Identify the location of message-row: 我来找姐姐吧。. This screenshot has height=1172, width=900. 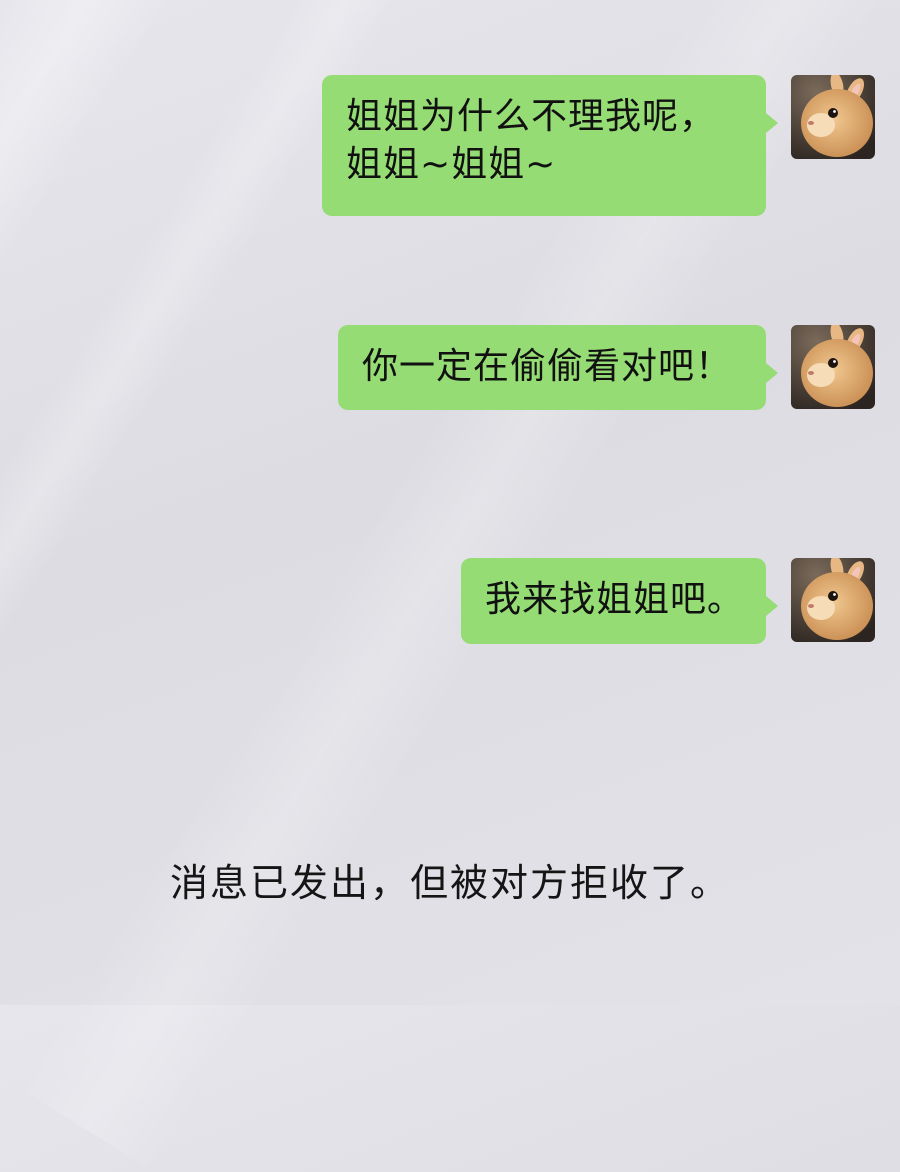
(668, 601).